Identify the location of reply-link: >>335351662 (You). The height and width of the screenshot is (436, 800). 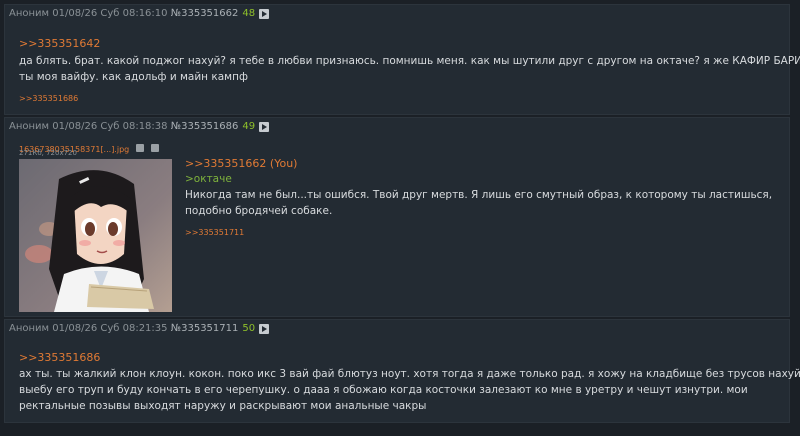
(241, 163).